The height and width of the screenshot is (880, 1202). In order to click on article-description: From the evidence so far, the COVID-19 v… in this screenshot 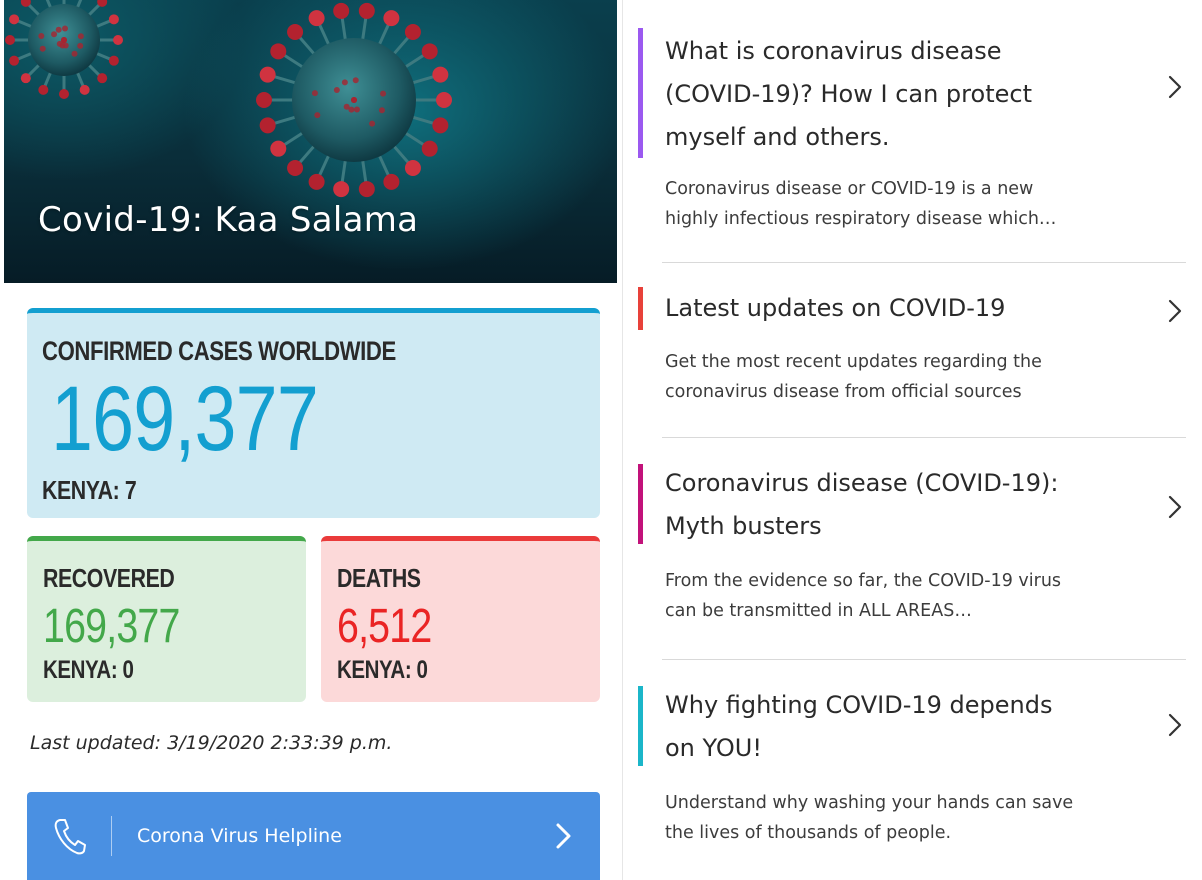, I will do `click(863, 596)`.